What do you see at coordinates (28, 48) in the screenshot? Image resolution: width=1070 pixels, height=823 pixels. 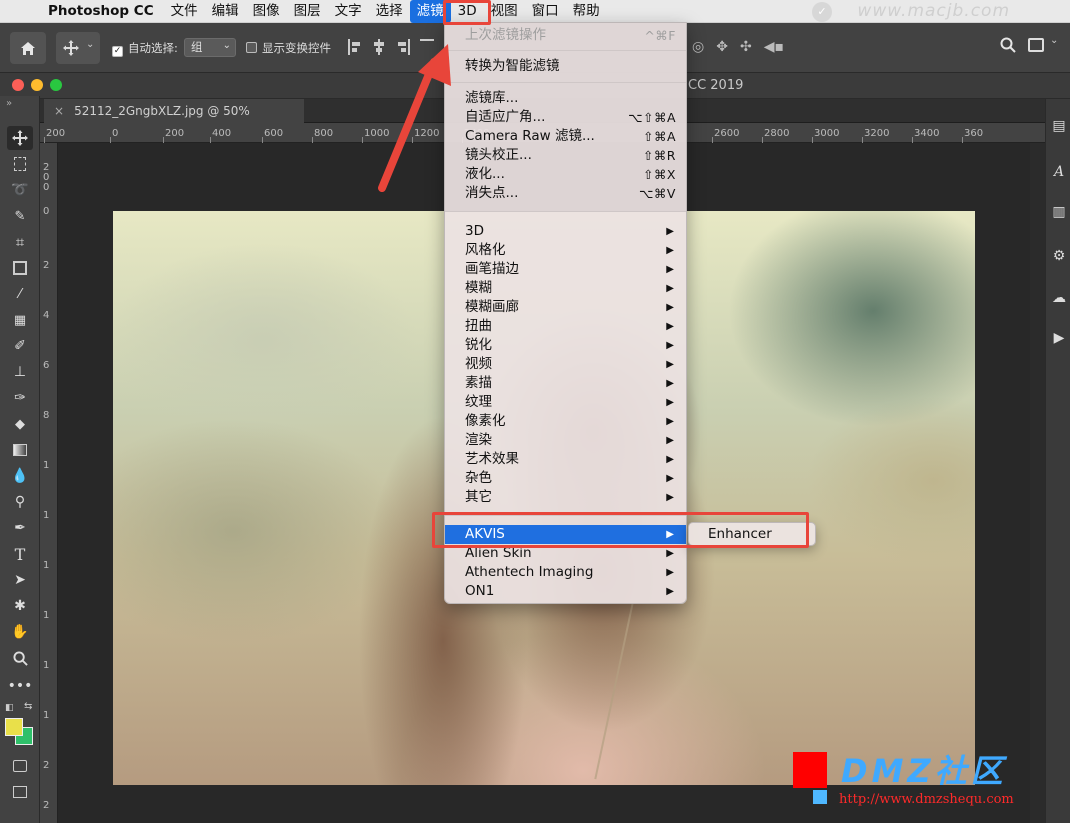 I see `home-button` at bounding box center [28, 48].